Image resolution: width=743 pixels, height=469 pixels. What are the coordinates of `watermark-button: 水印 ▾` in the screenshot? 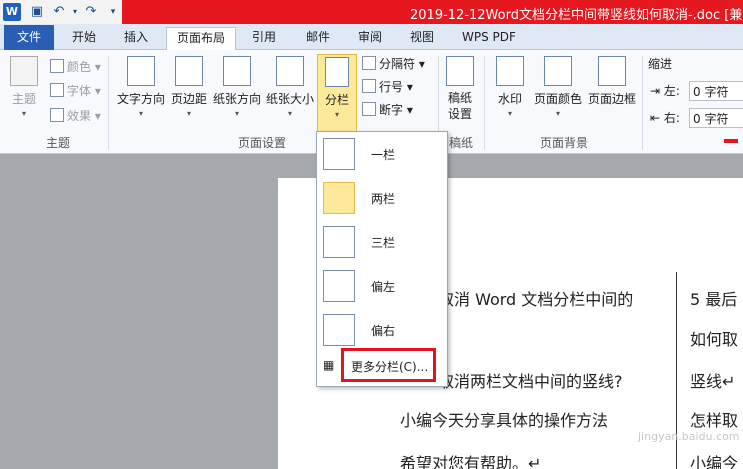 It's located at (510, 92).